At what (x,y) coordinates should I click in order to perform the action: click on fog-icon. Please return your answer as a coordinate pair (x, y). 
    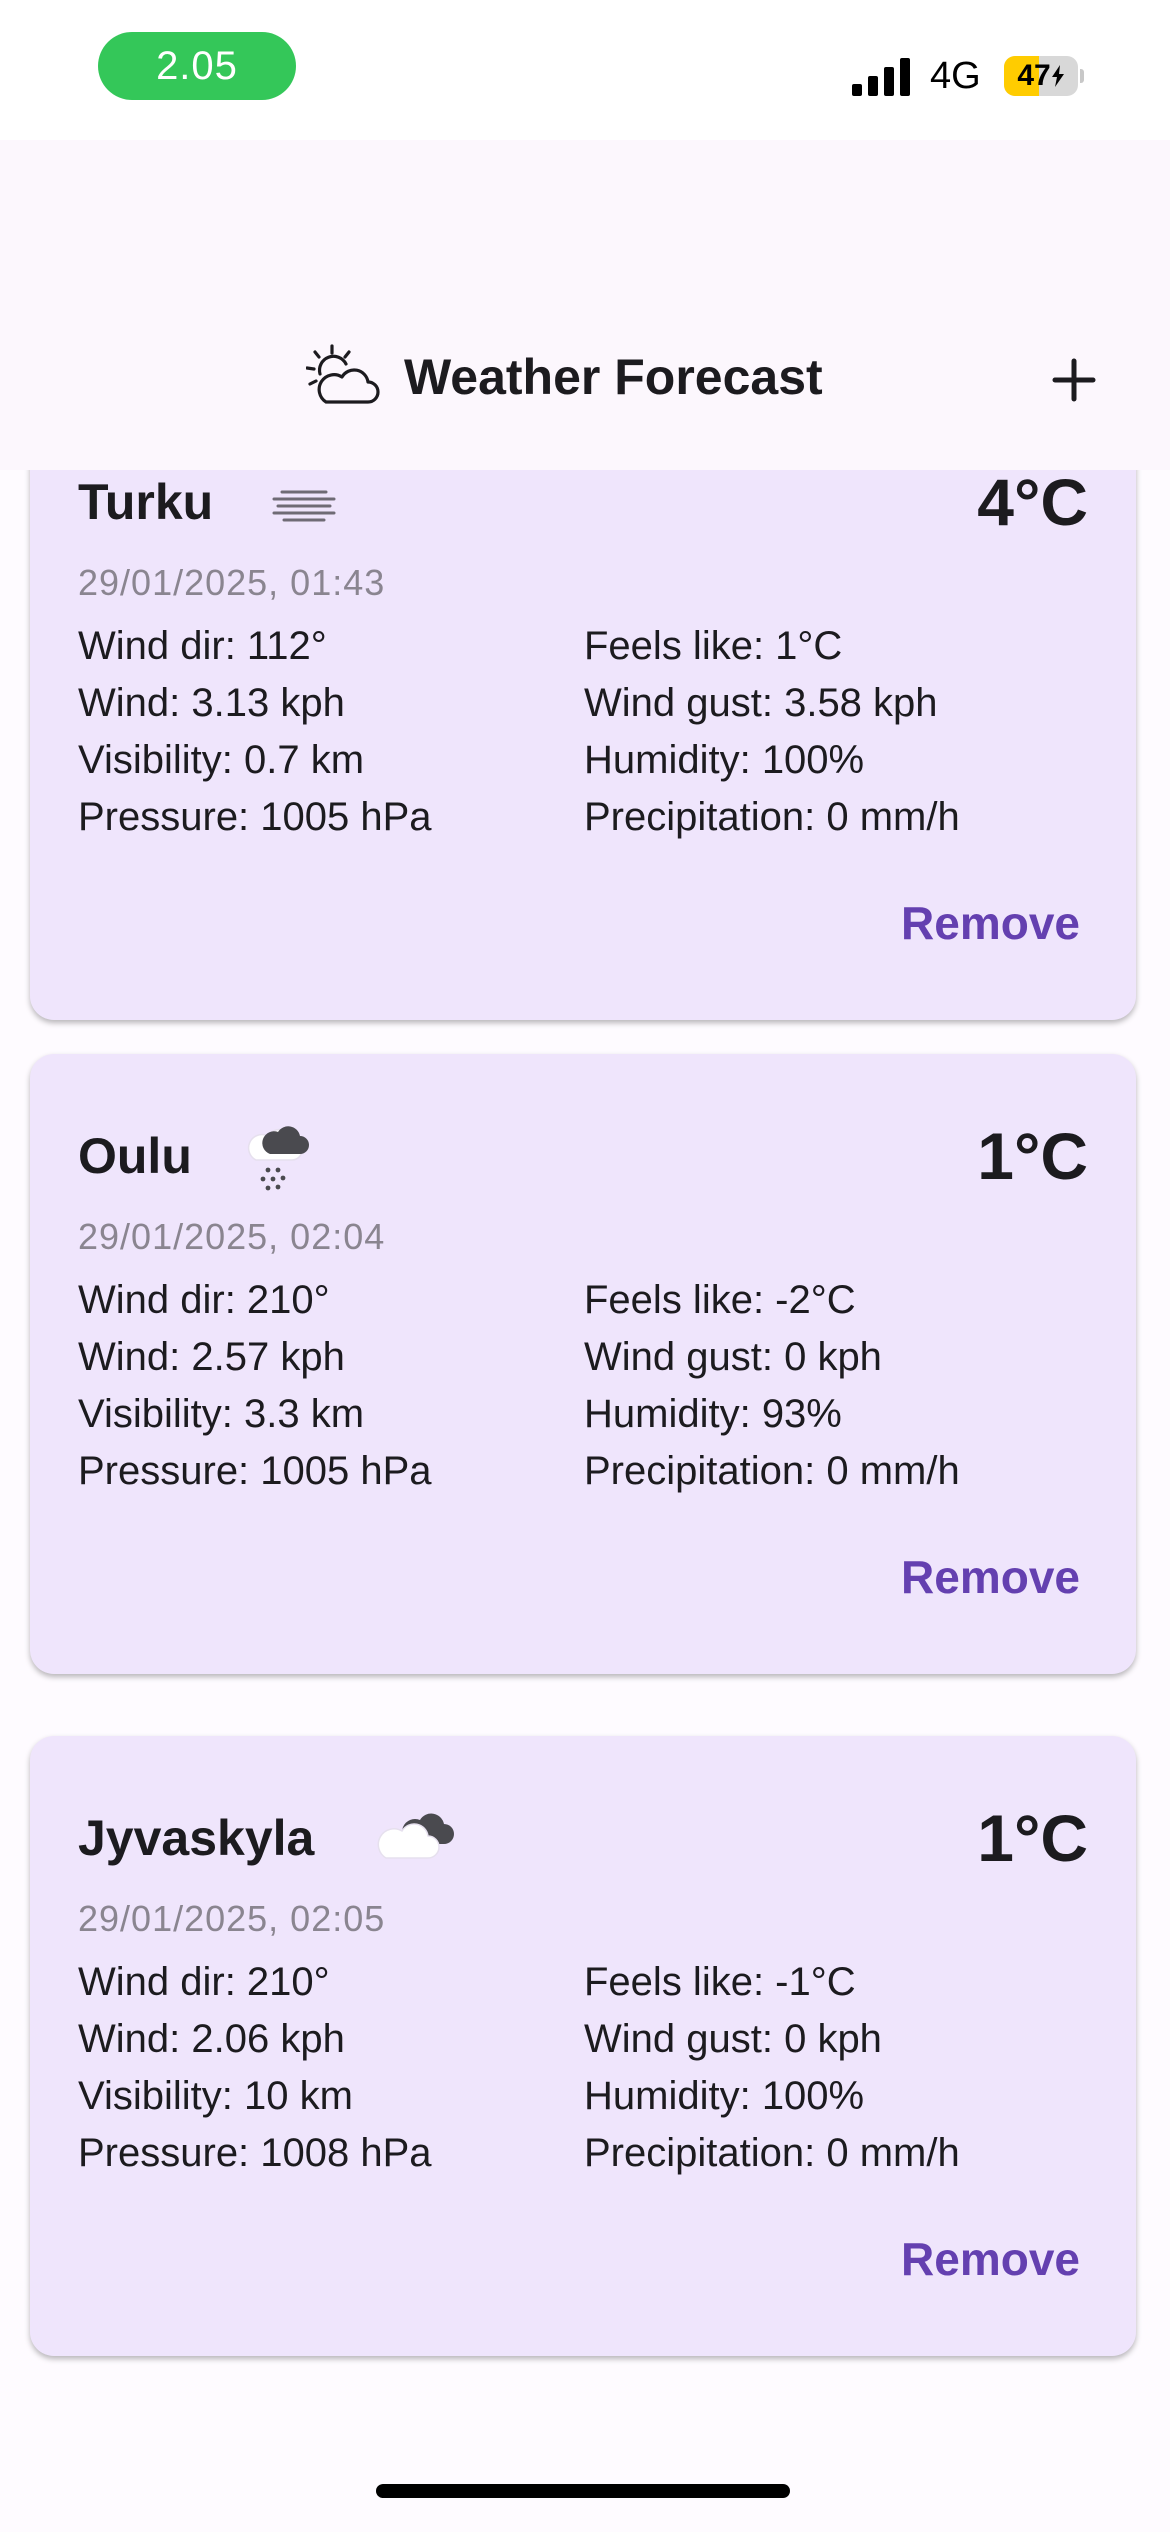
    Looking at the image, I should click on (304, 506).